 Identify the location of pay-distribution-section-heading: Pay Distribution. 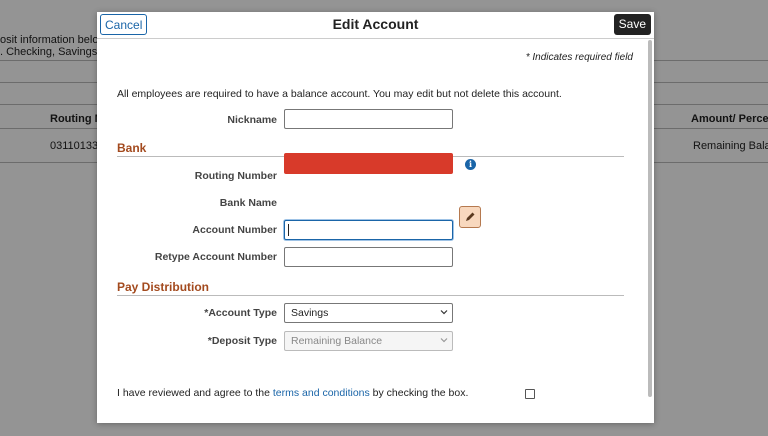
(370, 288).